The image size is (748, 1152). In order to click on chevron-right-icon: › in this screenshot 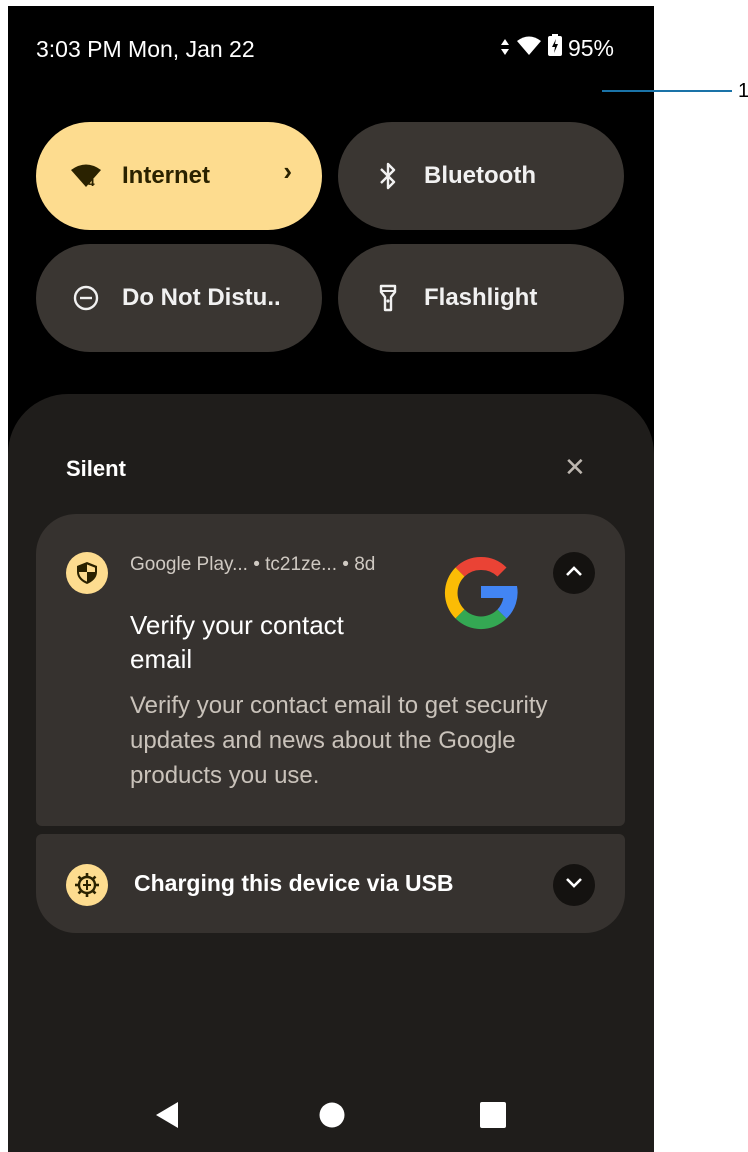, I will do `click(287, 171)`.